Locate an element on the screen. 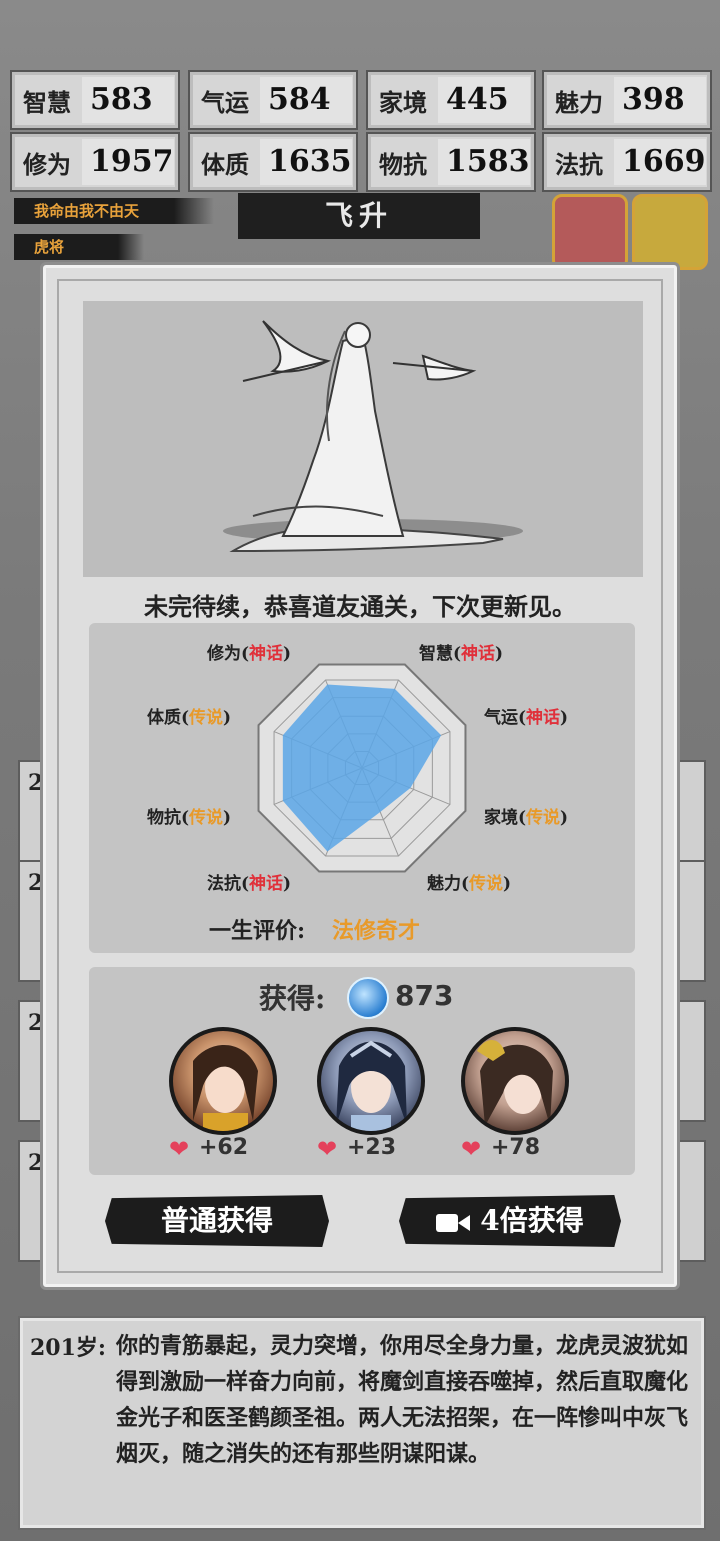 The image size is (720, 1541). ascension-art is located at coordinates (363, 439).